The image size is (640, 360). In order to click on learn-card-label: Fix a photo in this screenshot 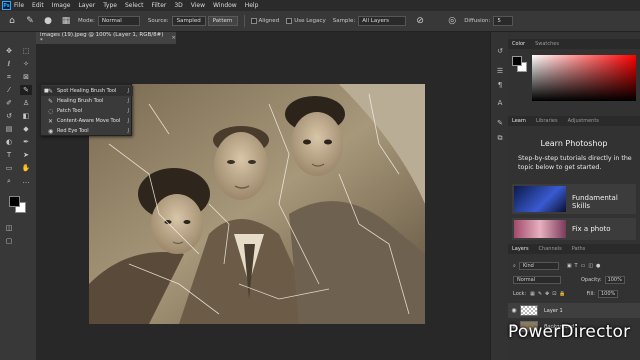, I will do `click(591, 229)`.